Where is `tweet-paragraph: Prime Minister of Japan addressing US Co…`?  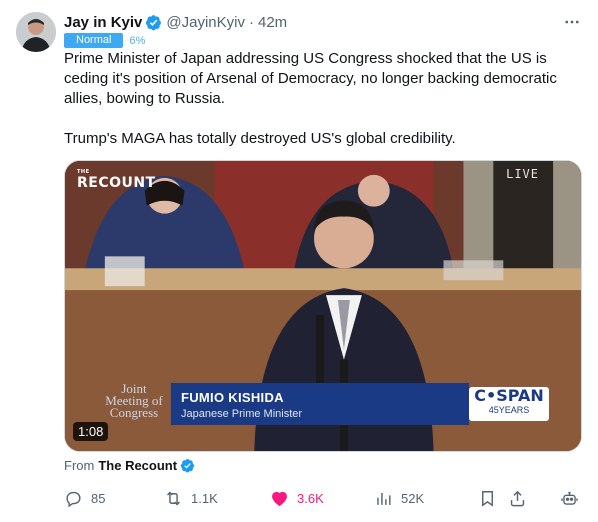 tweet-paragraph: Prime Minister of Japan addressing US Co… is located at coordinates (310, 78).